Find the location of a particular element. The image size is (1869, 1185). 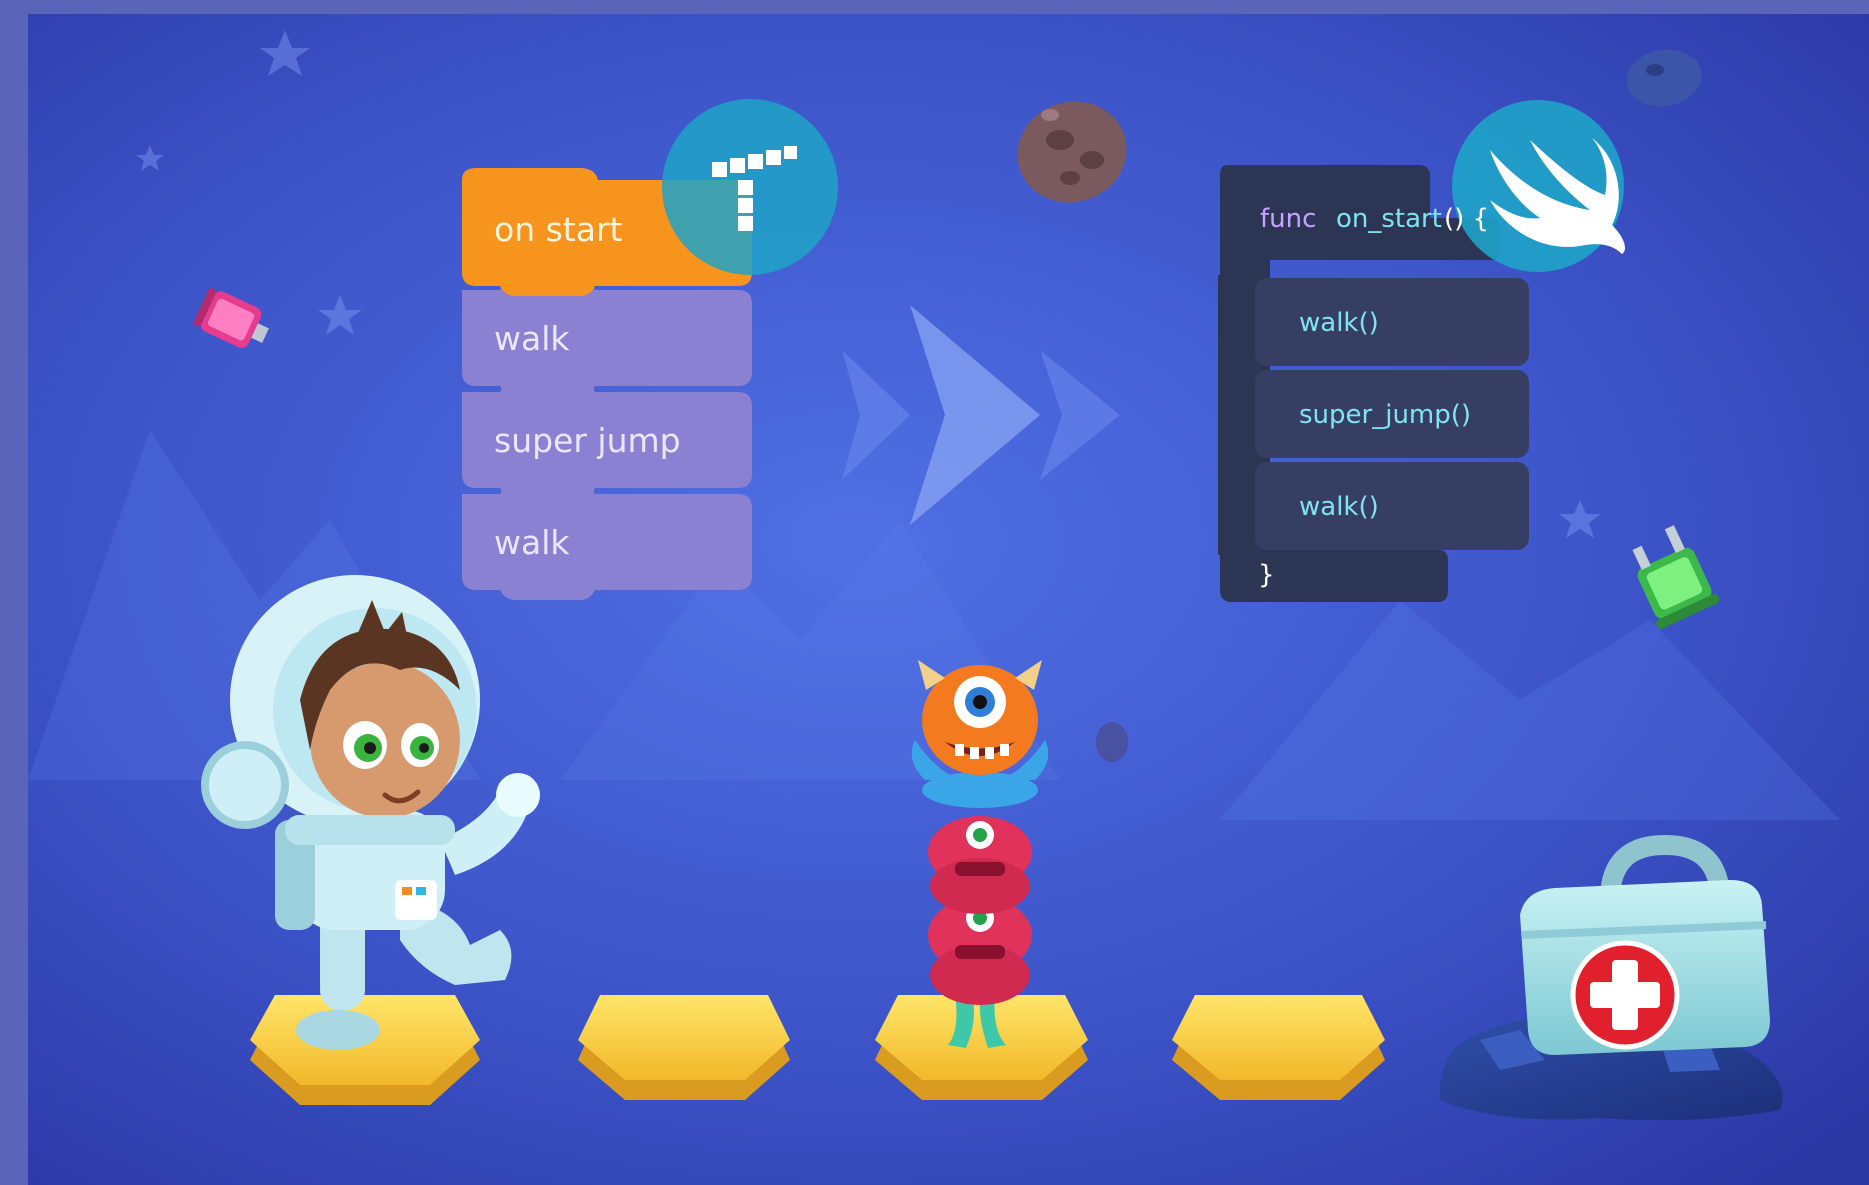

event-block-on-start: on start is located at coordinates (587, 229).